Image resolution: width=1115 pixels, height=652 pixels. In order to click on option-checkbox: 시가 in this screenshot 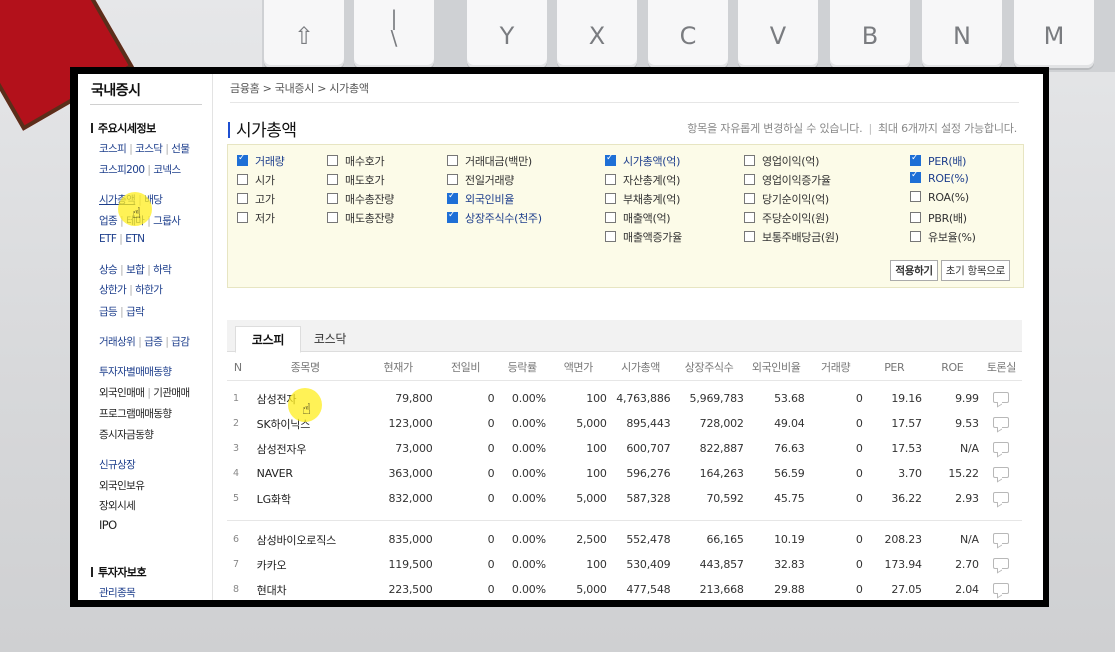, I will do `click(256, 180)`.